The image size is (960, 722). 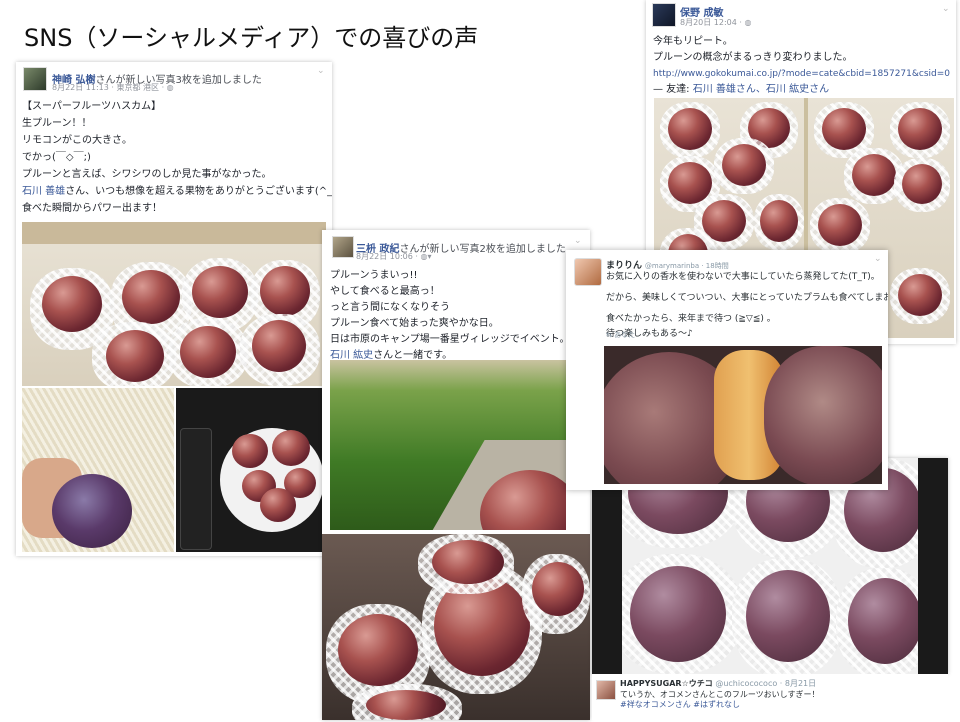 What do you see at coordinates (460, 339) in the screenshot?
I see `post-line: 日は市原のキャンプ場一番星ヴィレッジでイベント。... も` at bounding box center [460, 339].